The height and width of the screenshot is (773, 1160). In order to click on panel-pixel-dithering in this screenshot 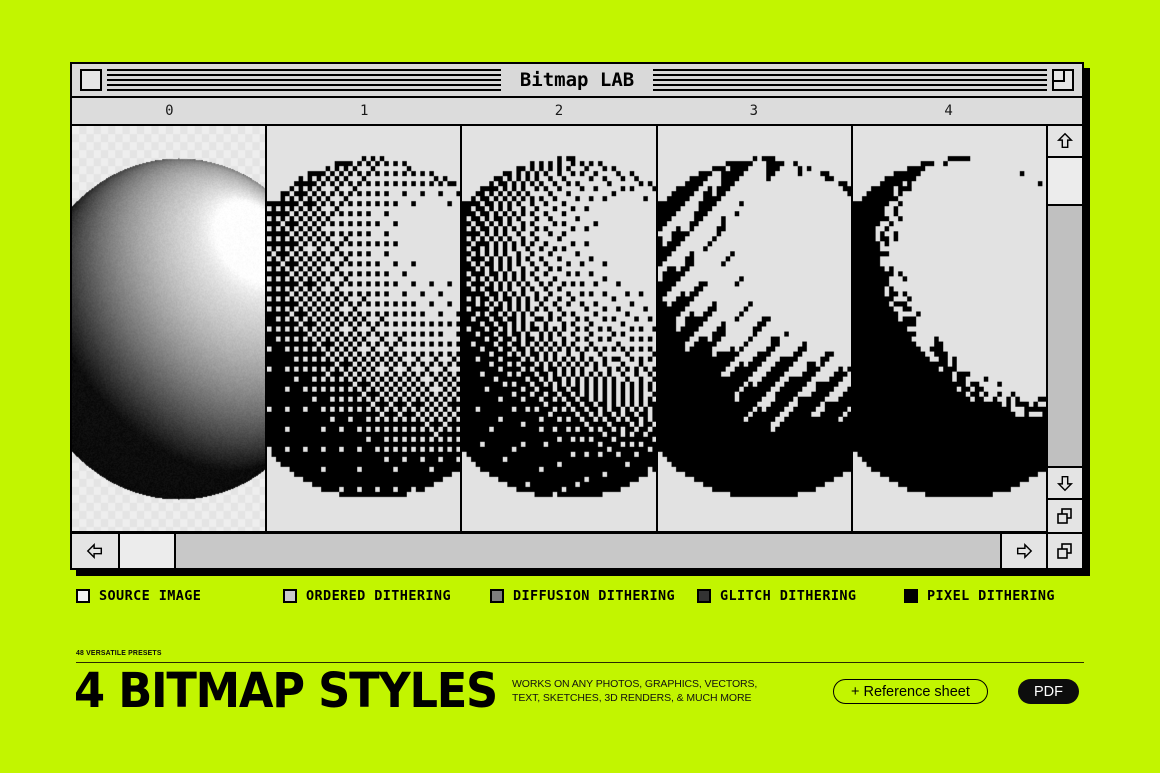, I will do `click(949, 328)`.